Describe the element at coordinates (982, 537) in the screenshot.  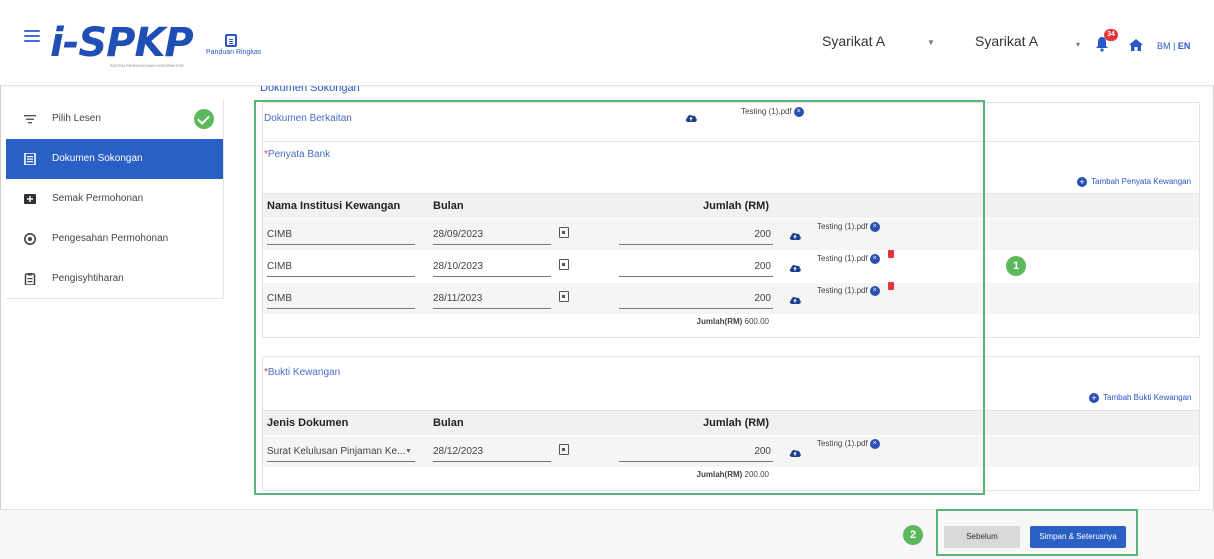
I see `previous-button: Sebelum` at that location.